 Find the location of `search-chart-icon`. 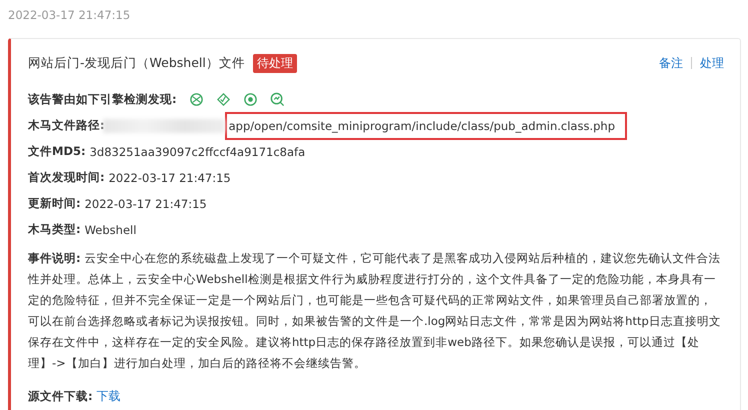

search-chart-icon is located at coordinates (277, 99).